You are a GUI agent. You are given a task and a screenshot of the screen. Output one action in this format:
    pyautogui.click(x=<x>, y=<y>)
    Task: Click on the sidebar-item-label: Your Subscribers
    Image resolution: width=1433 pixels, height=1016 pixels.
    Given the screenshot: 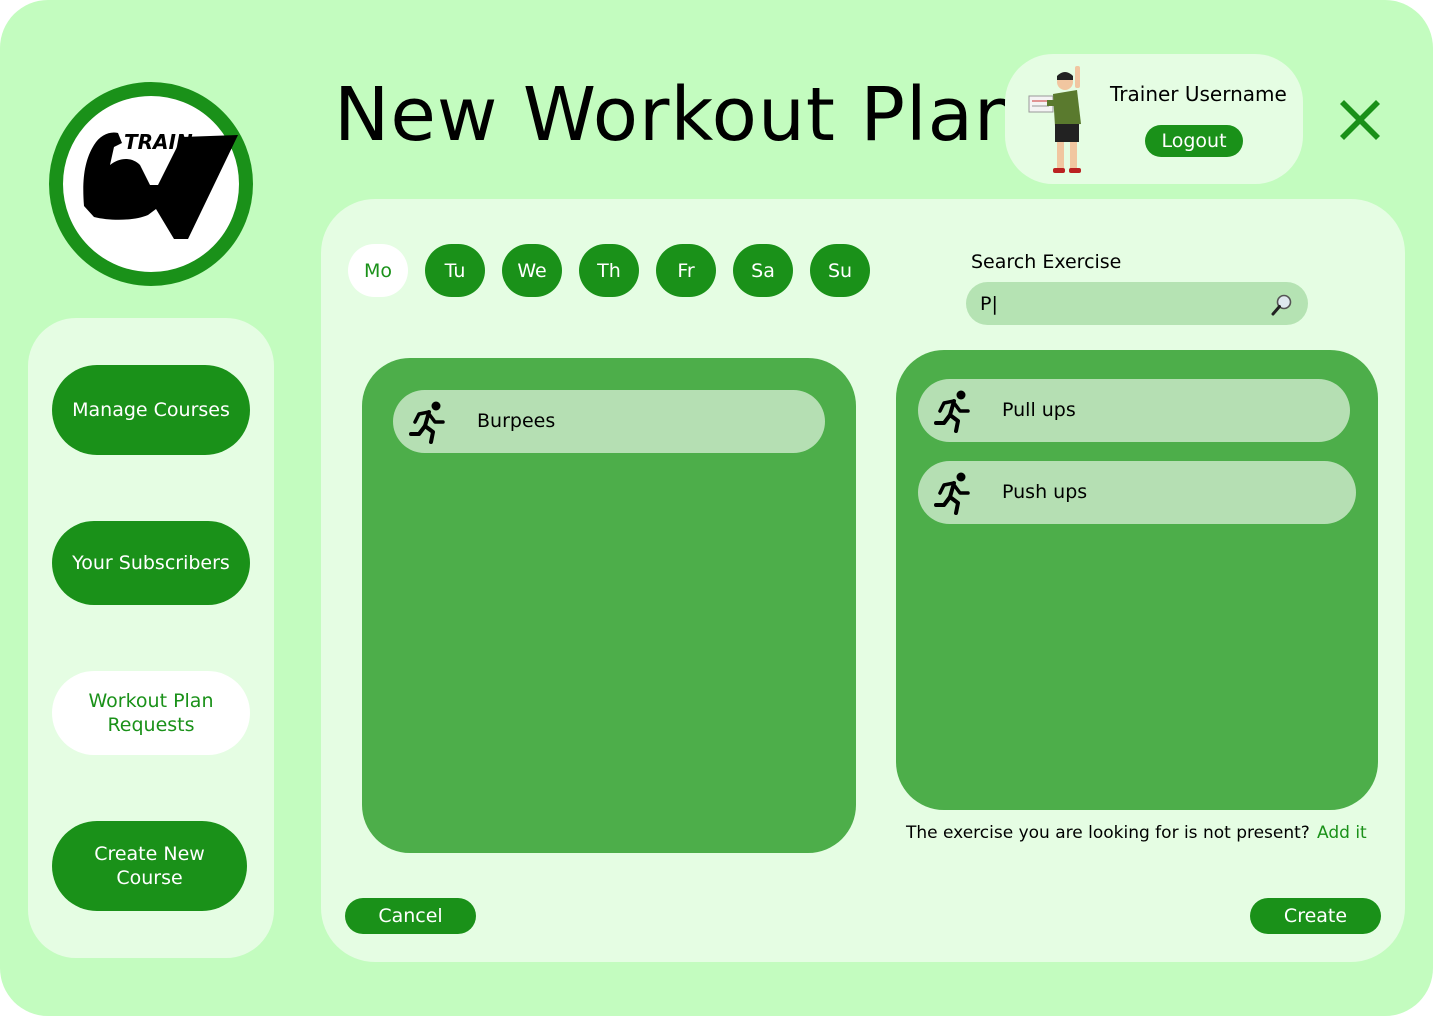 What is the action you would take?
    pyautogui.click(x=151, y=563)
    